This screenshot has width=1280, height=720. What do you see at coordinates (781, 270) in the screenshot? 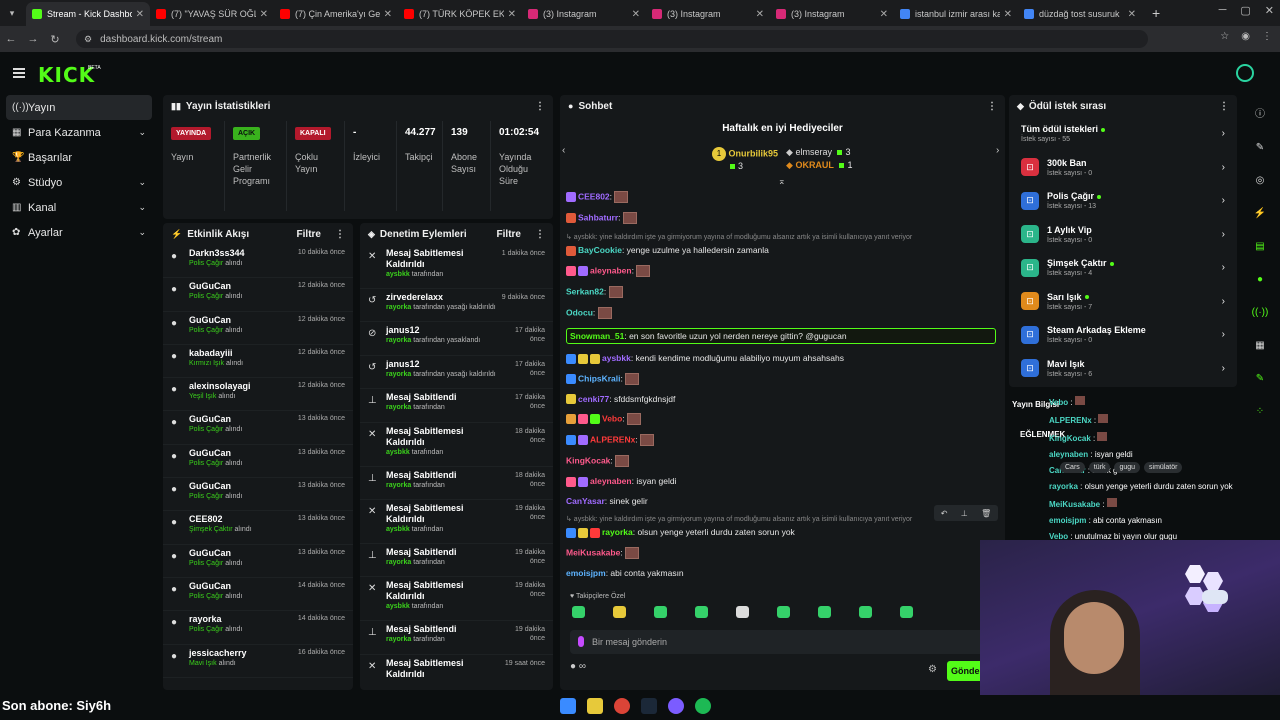
I see `chat-message: aleynaben:` at bounding box center [781, 270].